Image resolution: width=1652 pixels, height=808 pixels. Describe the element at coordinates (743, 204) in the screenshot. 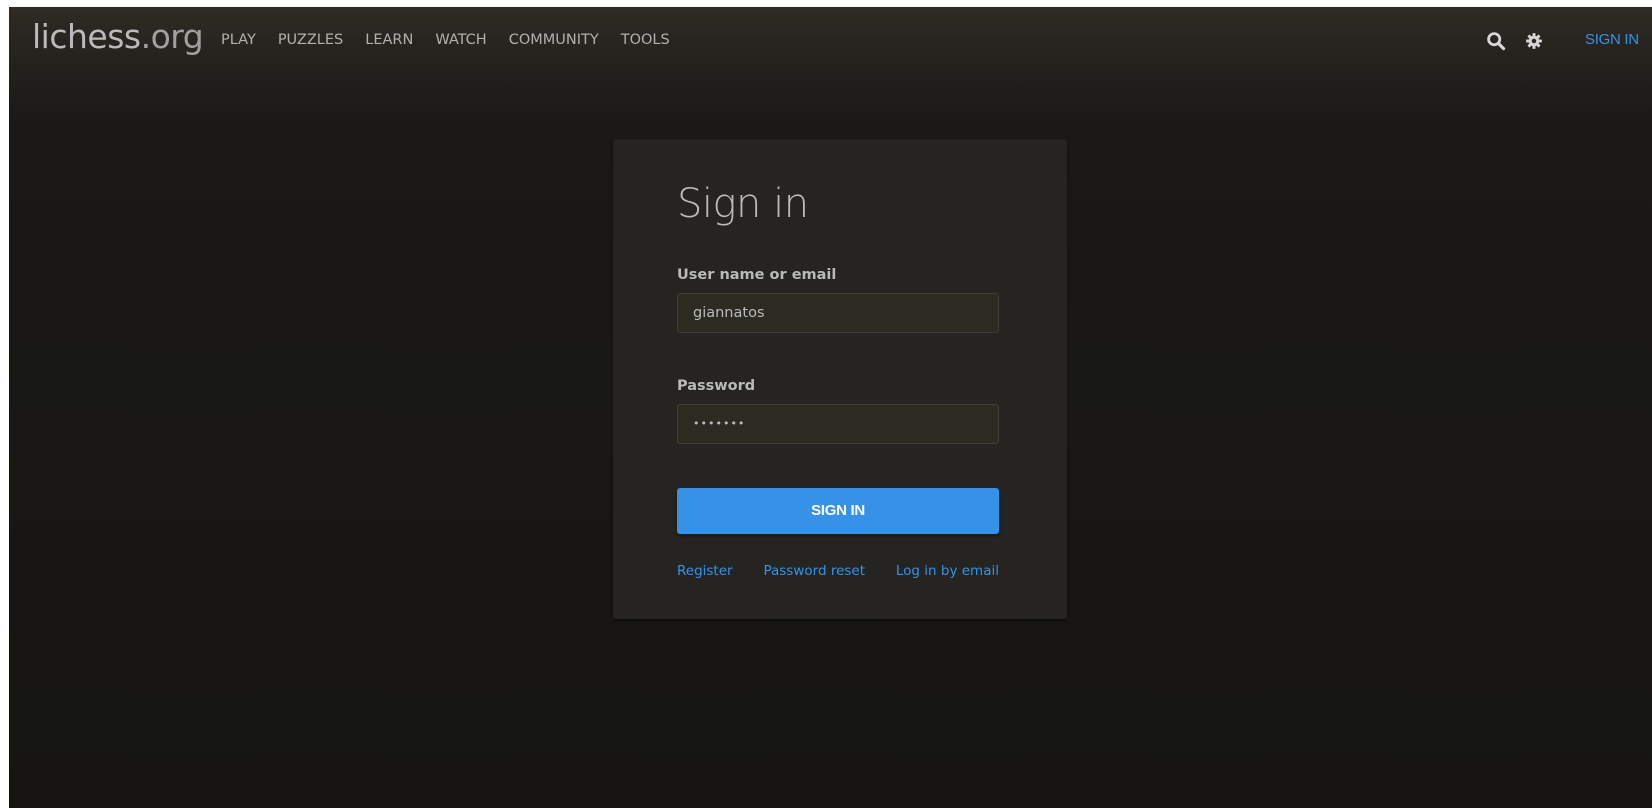

I see `page-title: Sign in` at that location.